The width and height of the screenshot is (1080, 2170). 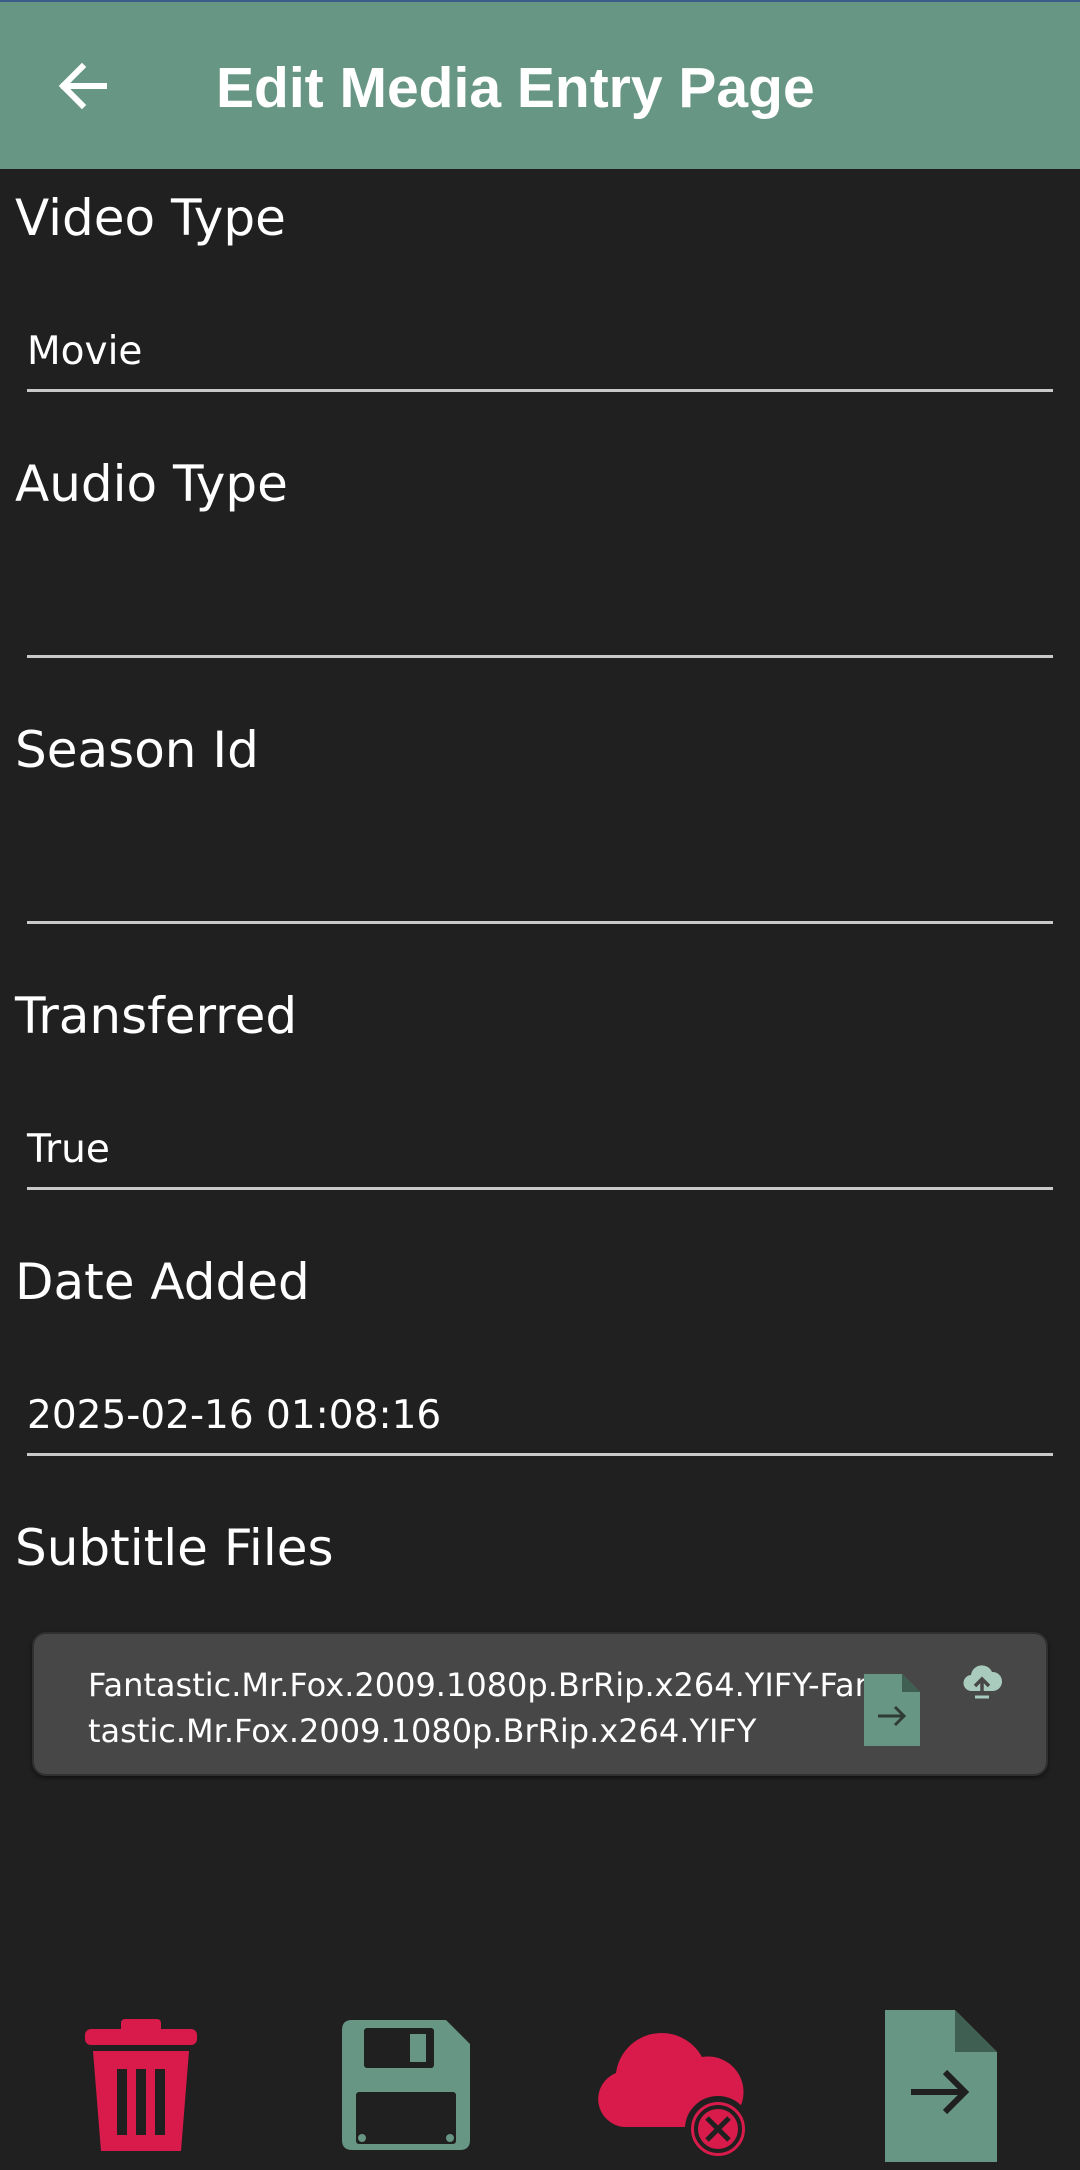 I want to click on subtitle-open-button, so click(x=892, y=1710).